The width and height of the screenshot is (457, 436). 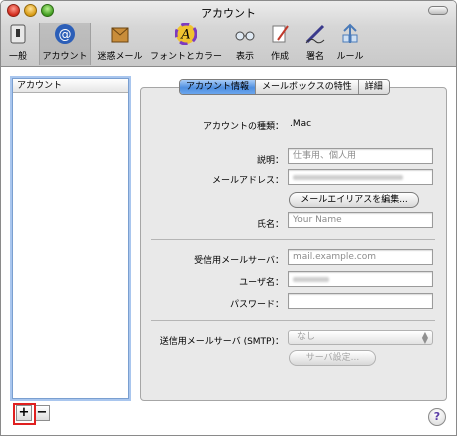 What do you see at coordinates (270, 225) in the screenshot?
I see `full-name-label: 氏名：` at bounding box center [270, 225].